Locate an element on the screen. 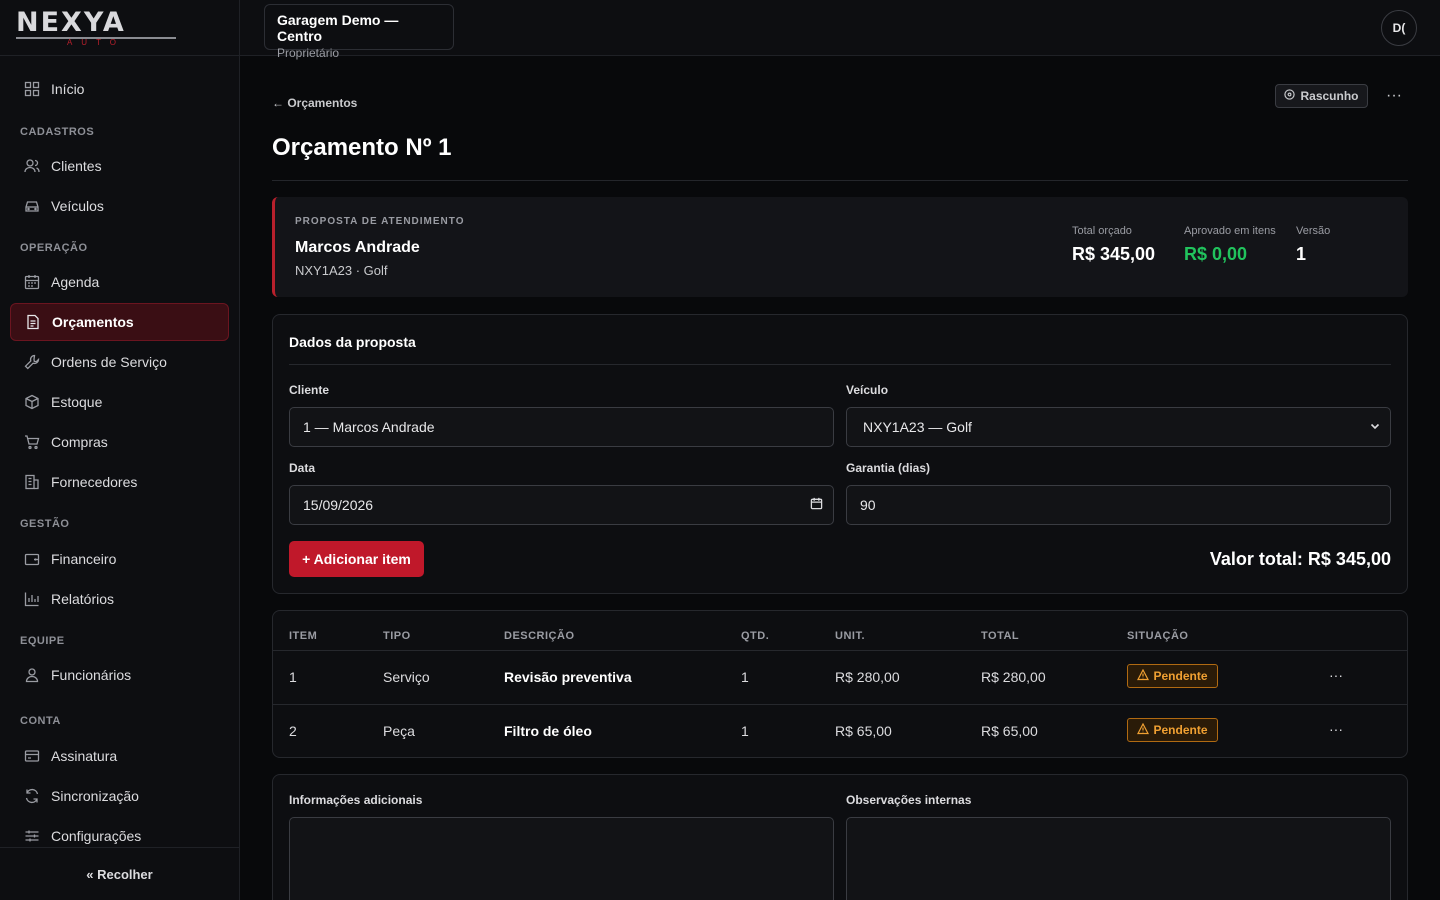 This screenshot has height=900, width=1440. collapse-sidebar-button: « Recolher is located at coordinates (119, 873).